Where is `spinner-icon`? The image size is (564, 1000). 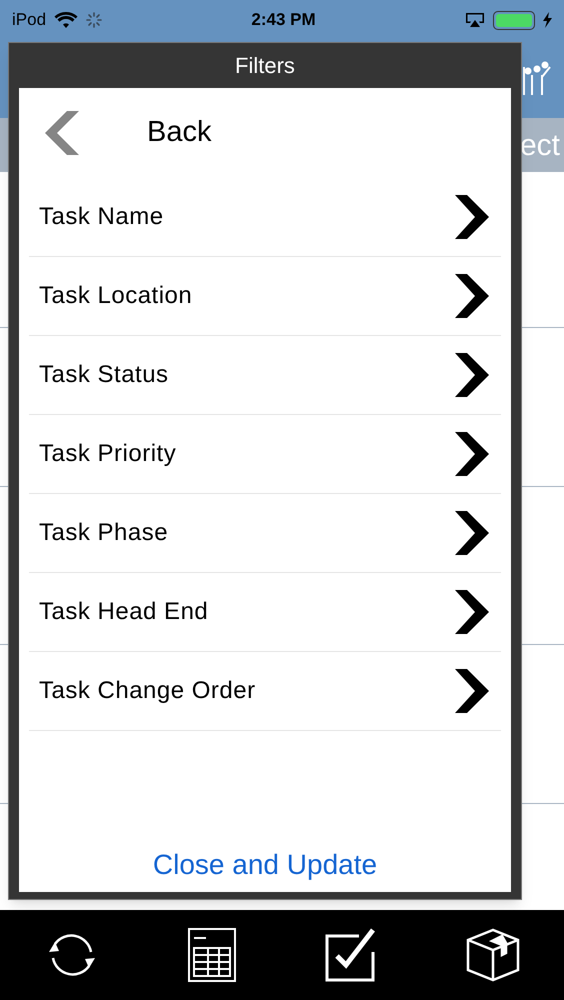 spinner-icon is located at coordinates (94, 20).